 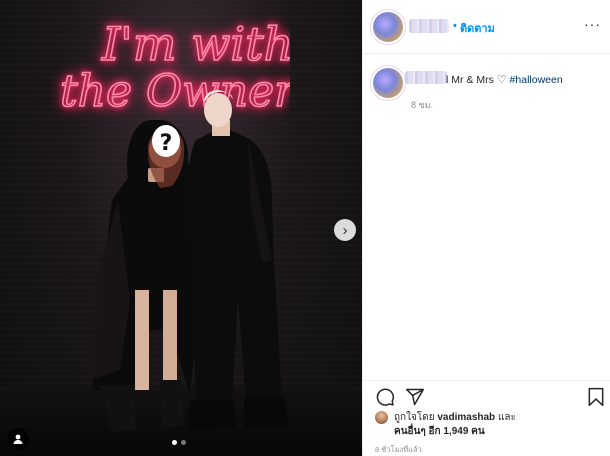 I want to click on action-bar, so click(x=486, y=395).